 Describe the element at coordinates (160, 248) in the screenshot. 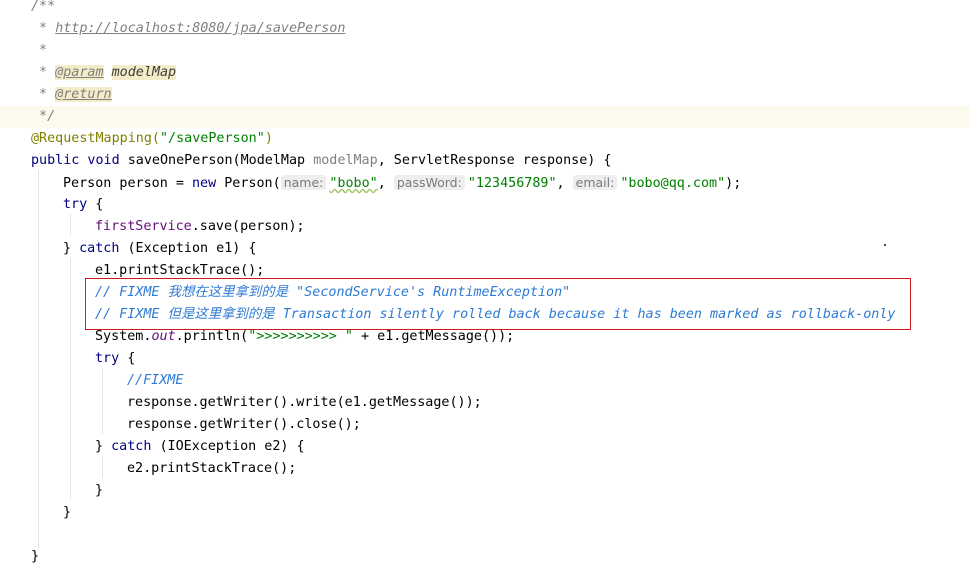

I see `code-line-12: } catch (Exception e1) {` at that location.